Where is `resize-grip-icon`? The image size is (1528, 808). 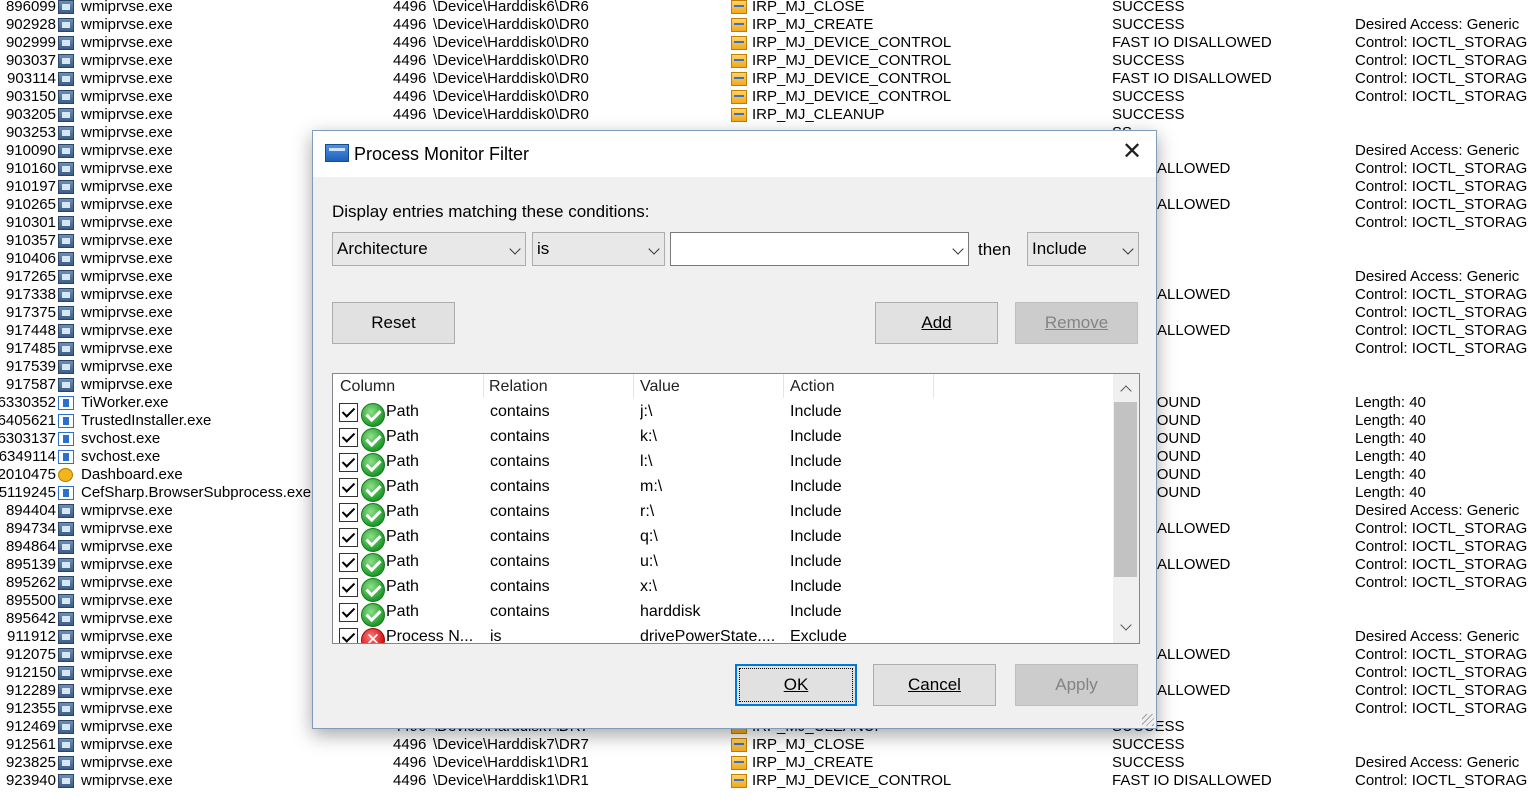 resize-grip-icon is located at coordinates (1148, 720).